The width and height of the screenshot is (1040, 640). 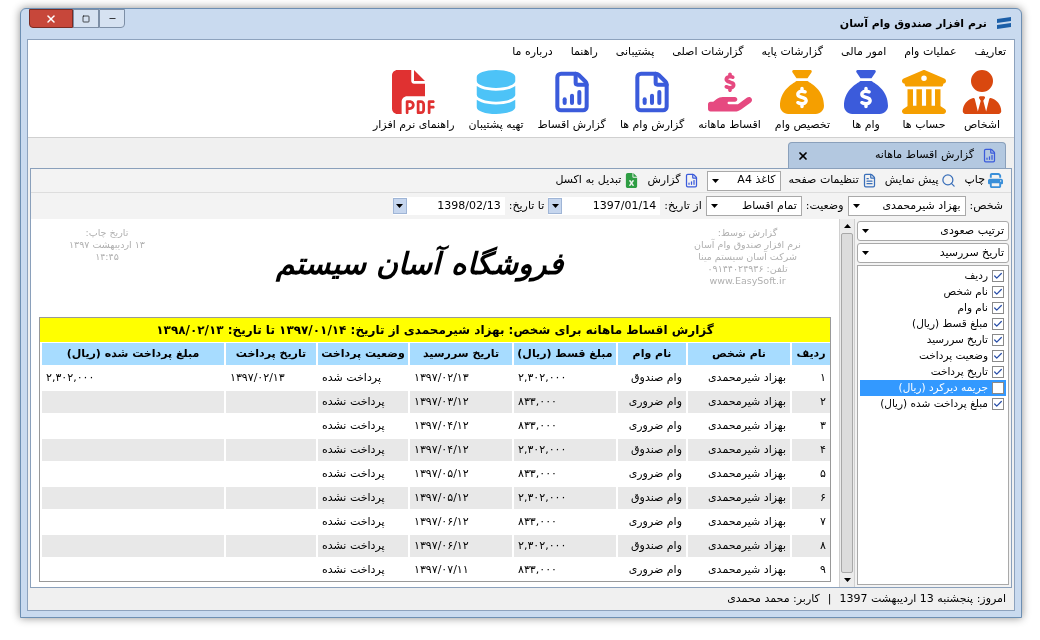 I want to click on menu-item: گزارشات پایه, so click(x=792, y=52).